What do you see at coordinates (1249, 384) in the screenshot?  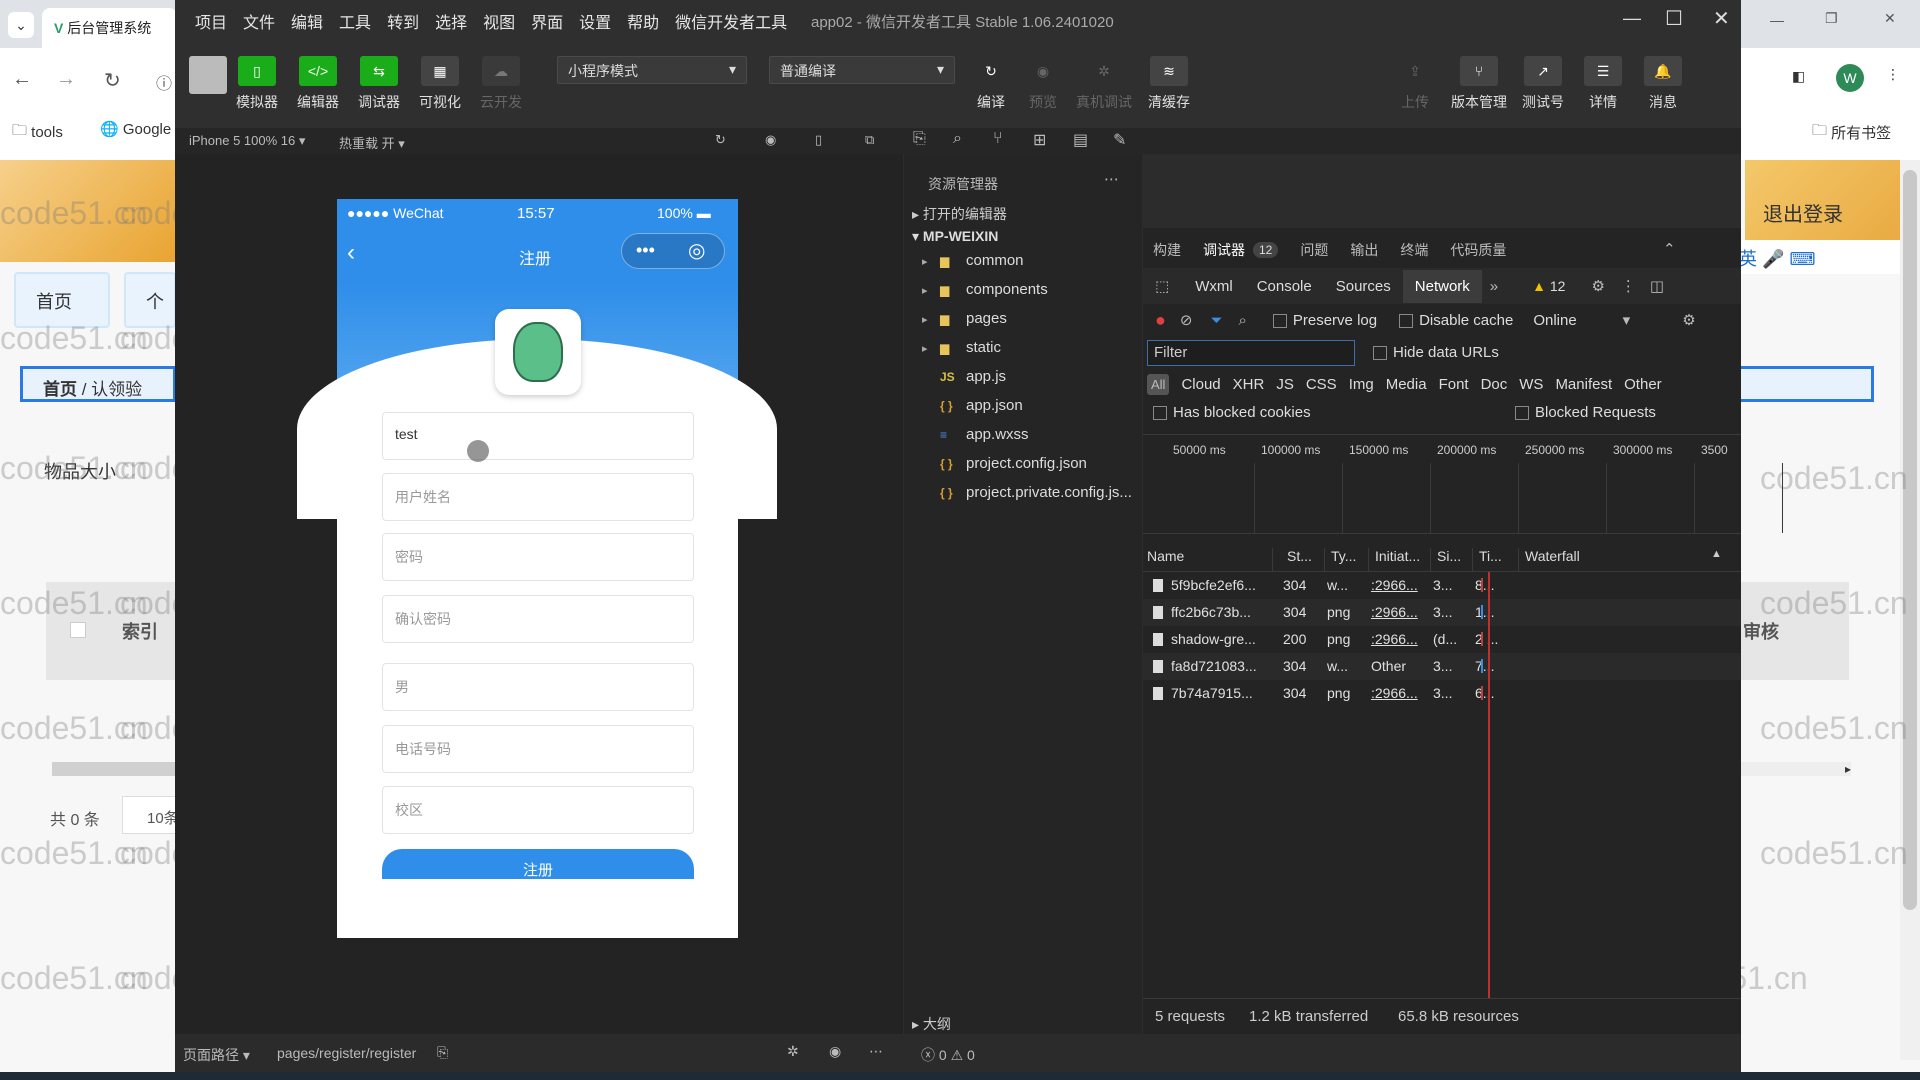 I see `type-filter-xhr: XHR` at bounding box center [1249, 384].